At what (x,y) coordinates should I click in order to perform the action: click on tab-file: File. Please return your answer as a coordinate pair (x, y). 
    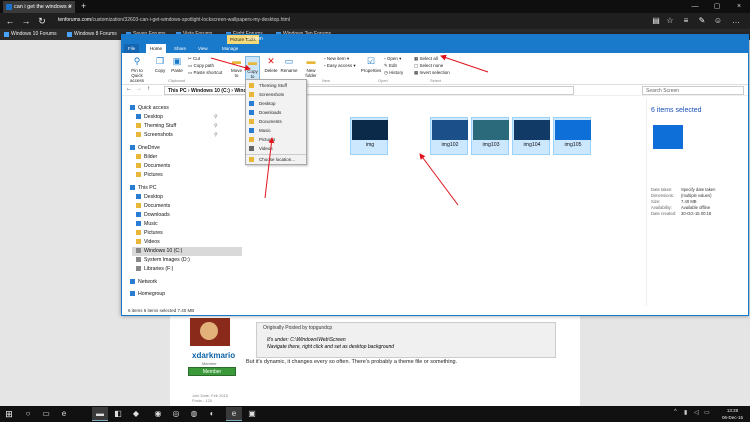
    Looking at the image, I should click on (132, 48).